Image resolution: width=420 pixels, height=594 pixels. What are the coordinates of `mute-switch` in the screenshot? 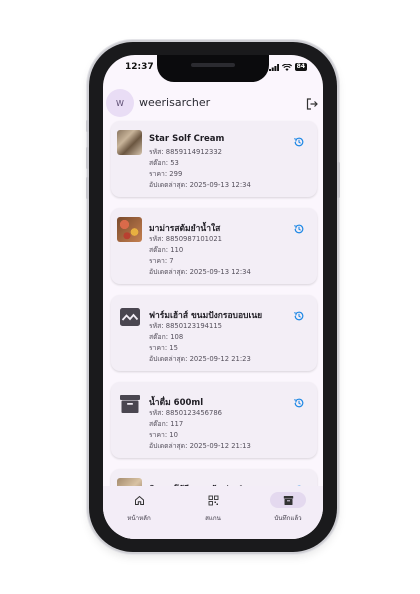 It's located at (87, 126).